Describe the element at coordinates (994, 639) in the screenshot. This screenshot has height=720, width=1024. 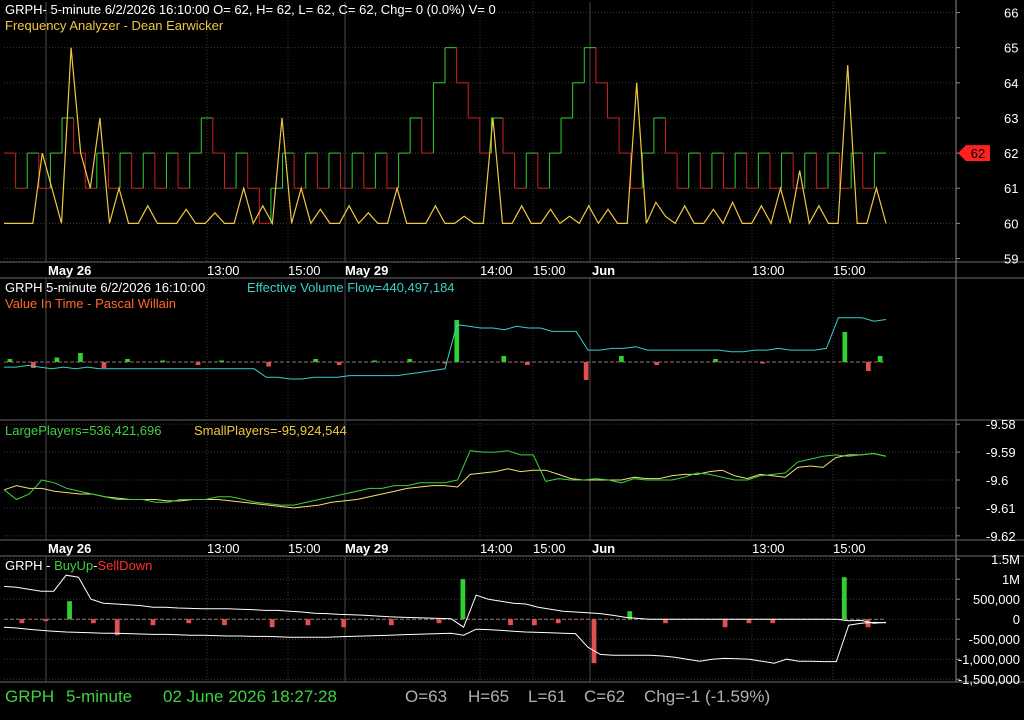
I see `buyup-y-tick-label: -500,000` at that location.